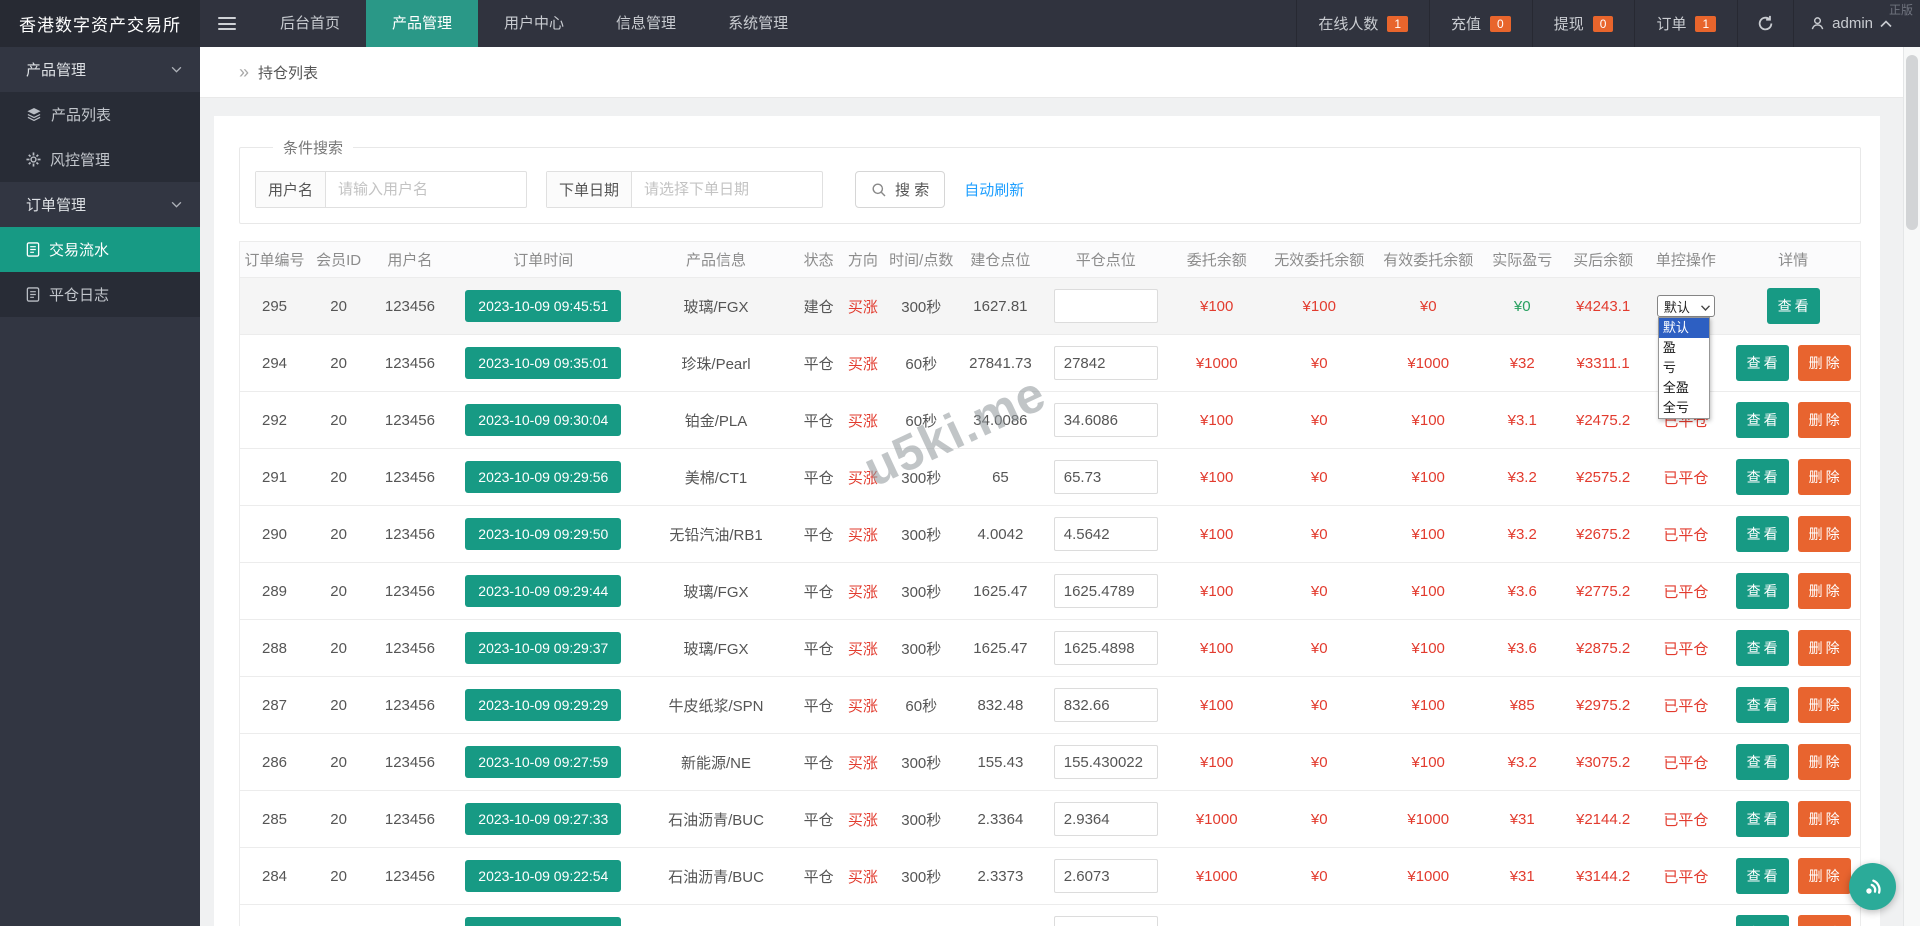  I want to click on cell-valid-entrust: ¥100, so click(1428, 705).